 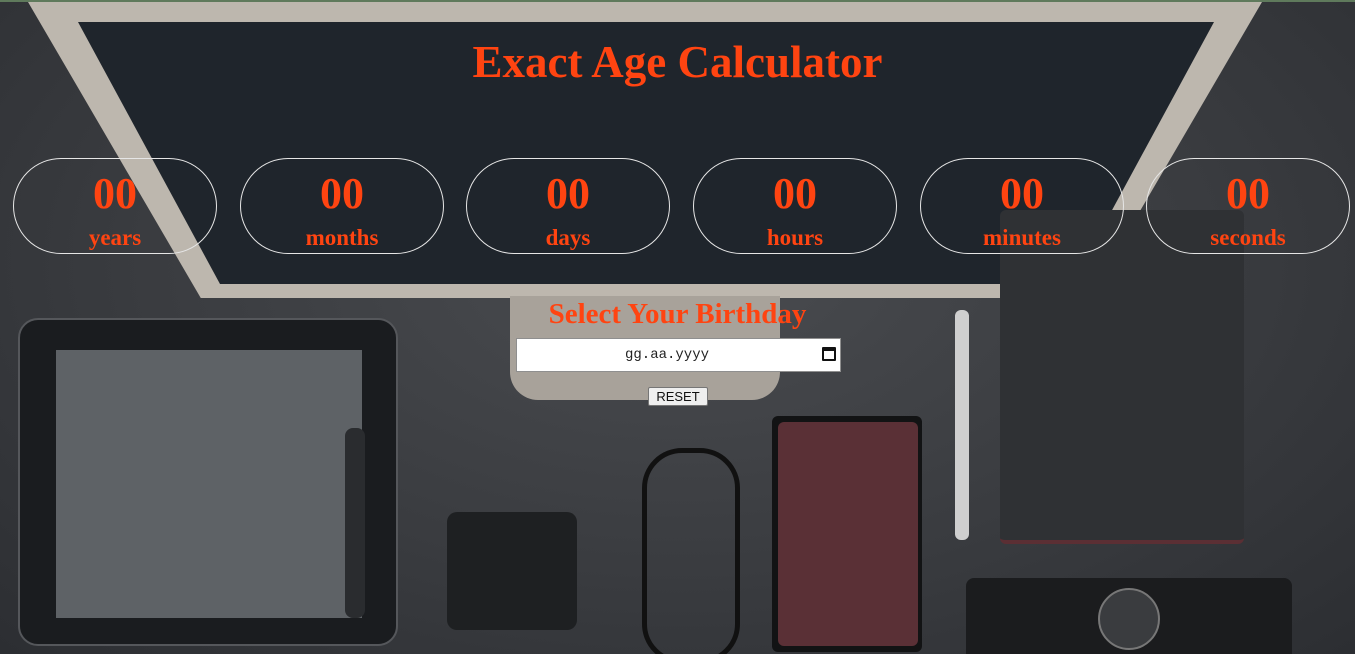 I want to click on counter-minutes: 00 minutes, so click(x=1022, y=206).